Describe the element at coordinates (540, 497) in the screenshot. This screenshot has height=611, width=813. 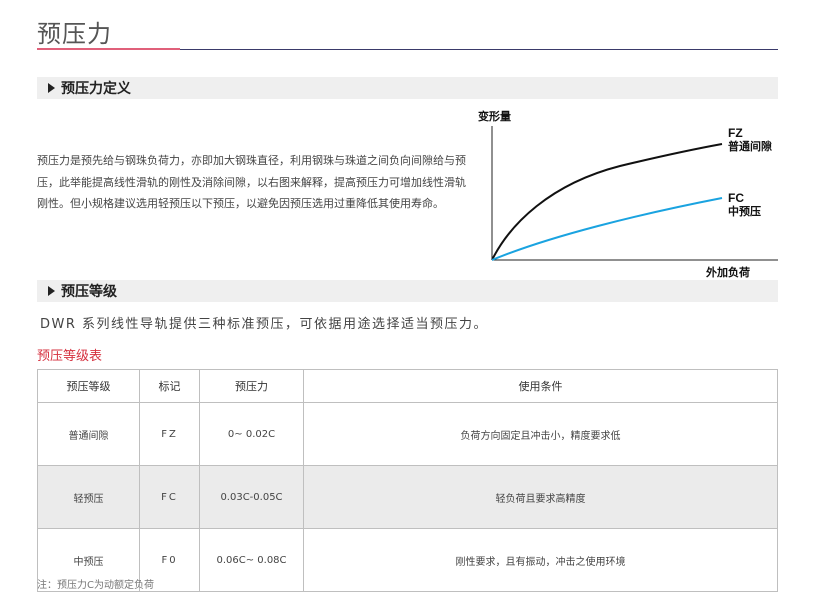
I see `condition-cell: 轻负荷且要求高精度` at that location.